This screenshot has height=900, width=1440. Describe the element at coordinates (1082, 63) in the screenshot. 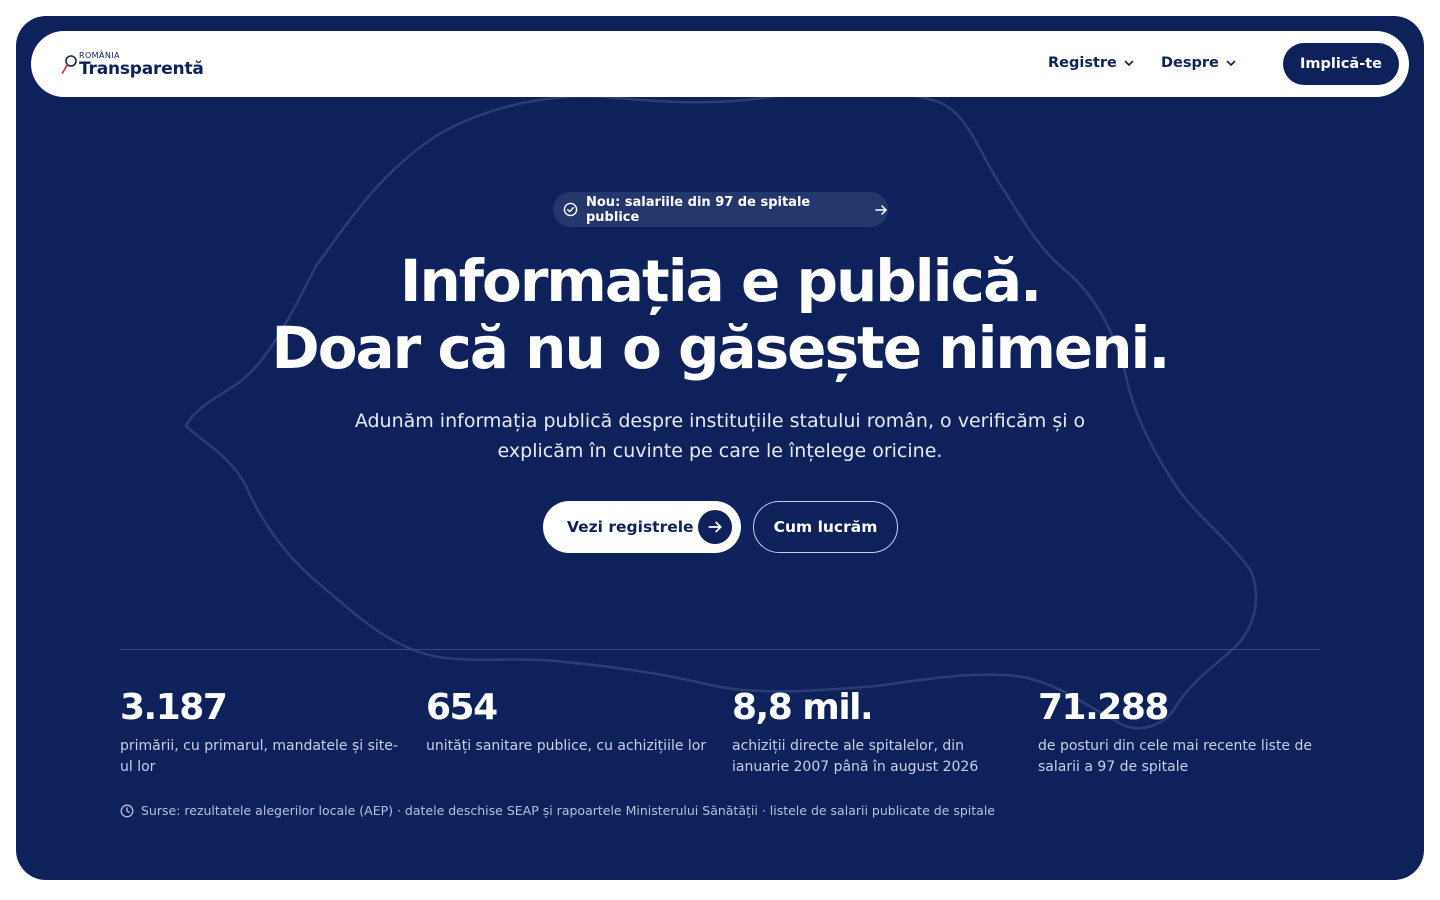

I see `nav-registre-label: Registre` at that location.